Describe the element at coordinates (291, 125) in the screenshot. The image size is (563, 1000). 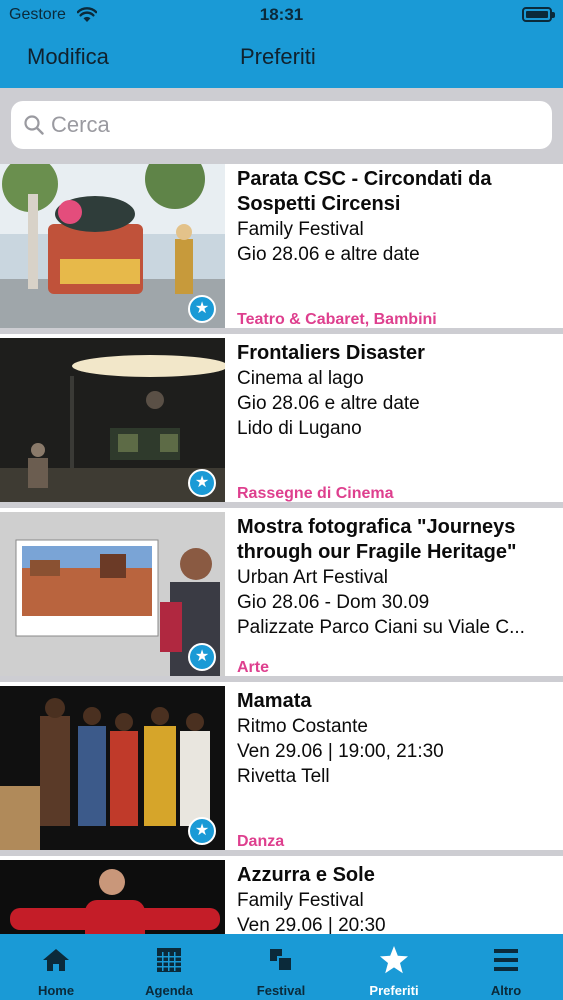
I see `search-input` at that location.